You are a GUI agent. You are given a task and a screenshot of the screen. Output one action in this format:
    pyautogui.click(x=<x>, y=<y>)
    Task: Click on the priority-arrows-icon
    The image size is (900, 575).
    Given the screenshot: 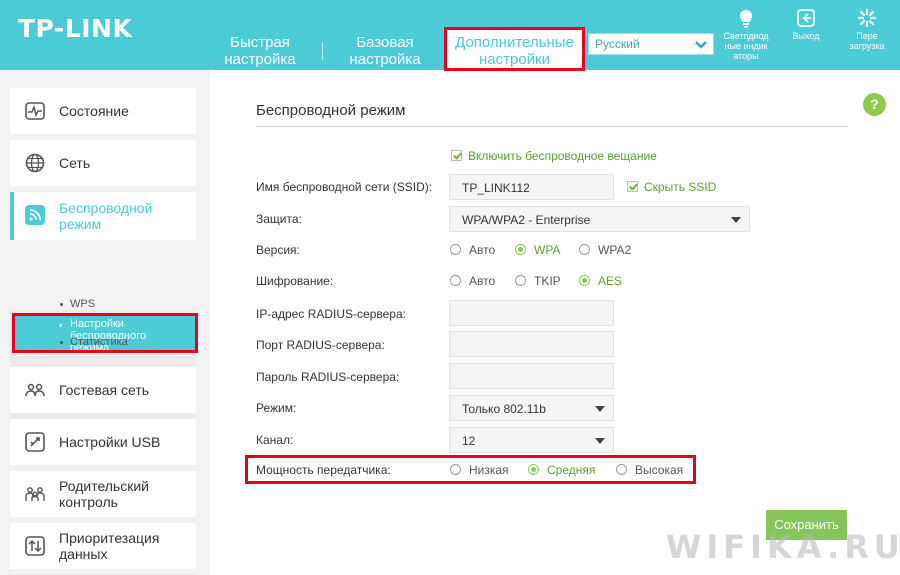 What is the action you would take?
    pyautogui.click(x=35, y=546)
    